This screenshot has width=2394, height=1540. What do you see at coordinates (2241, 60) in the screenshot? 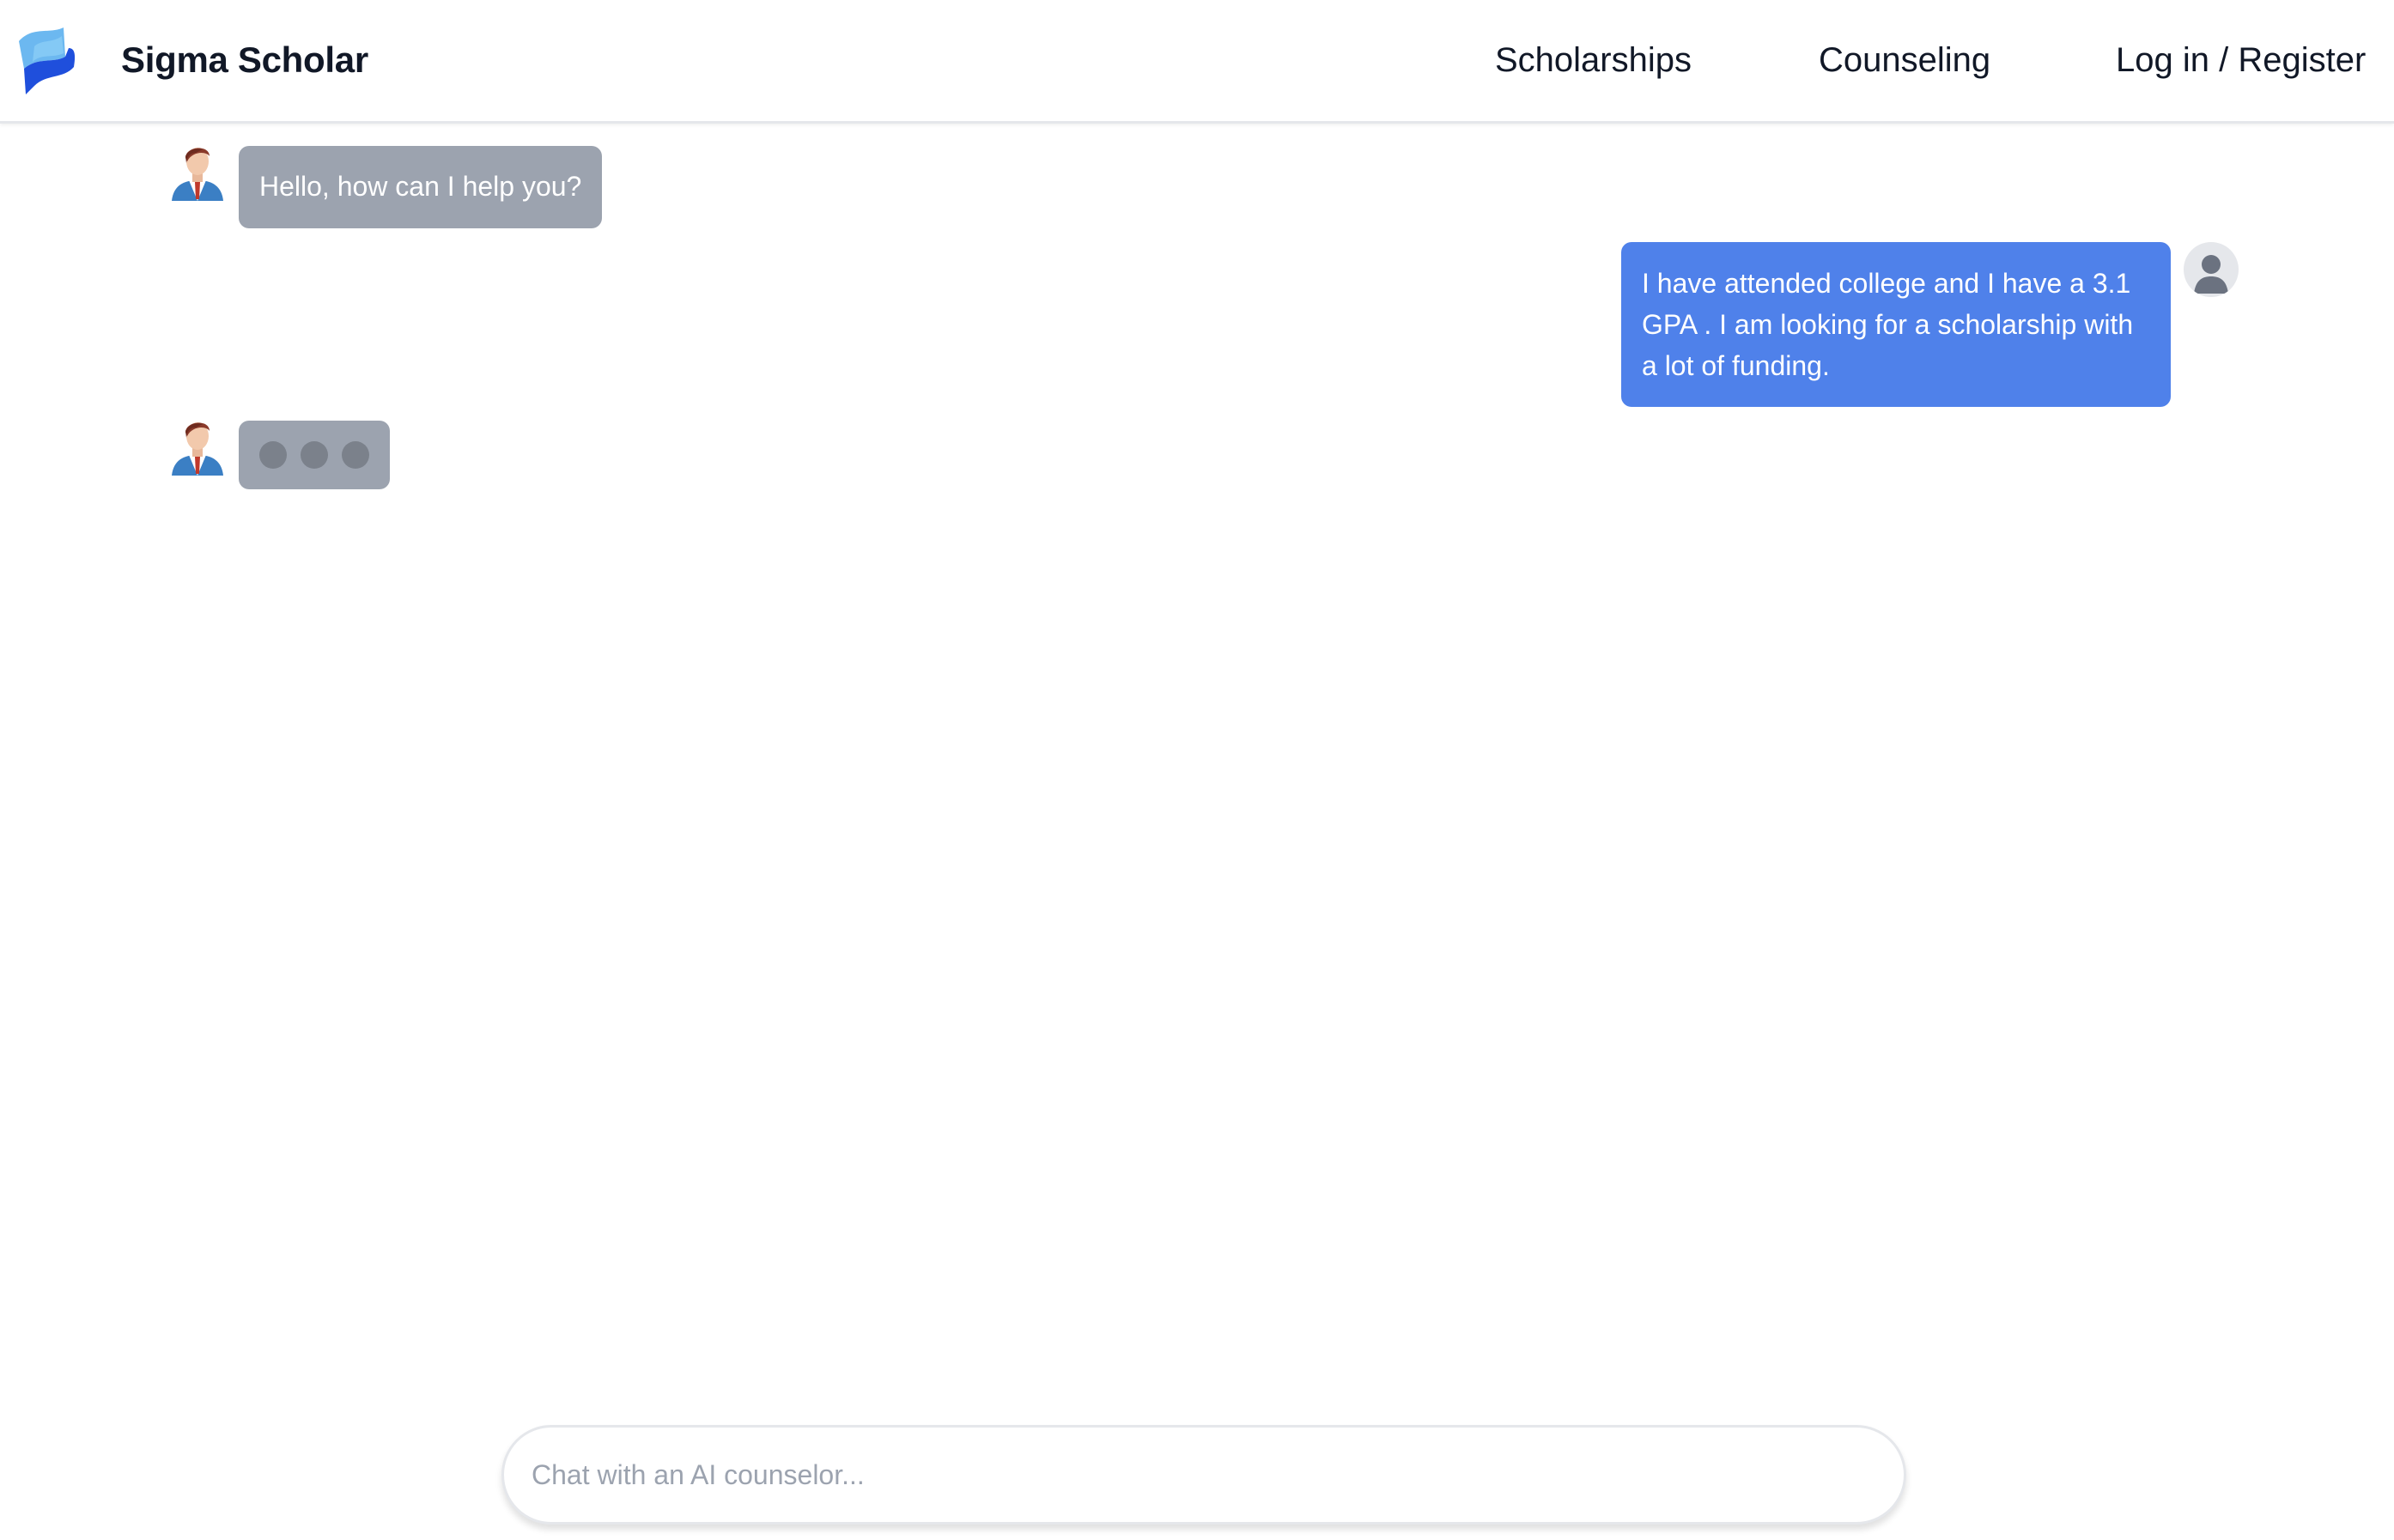
I see `nav-login-register-link: Log in / Register` at bounding box center [2241, 60].